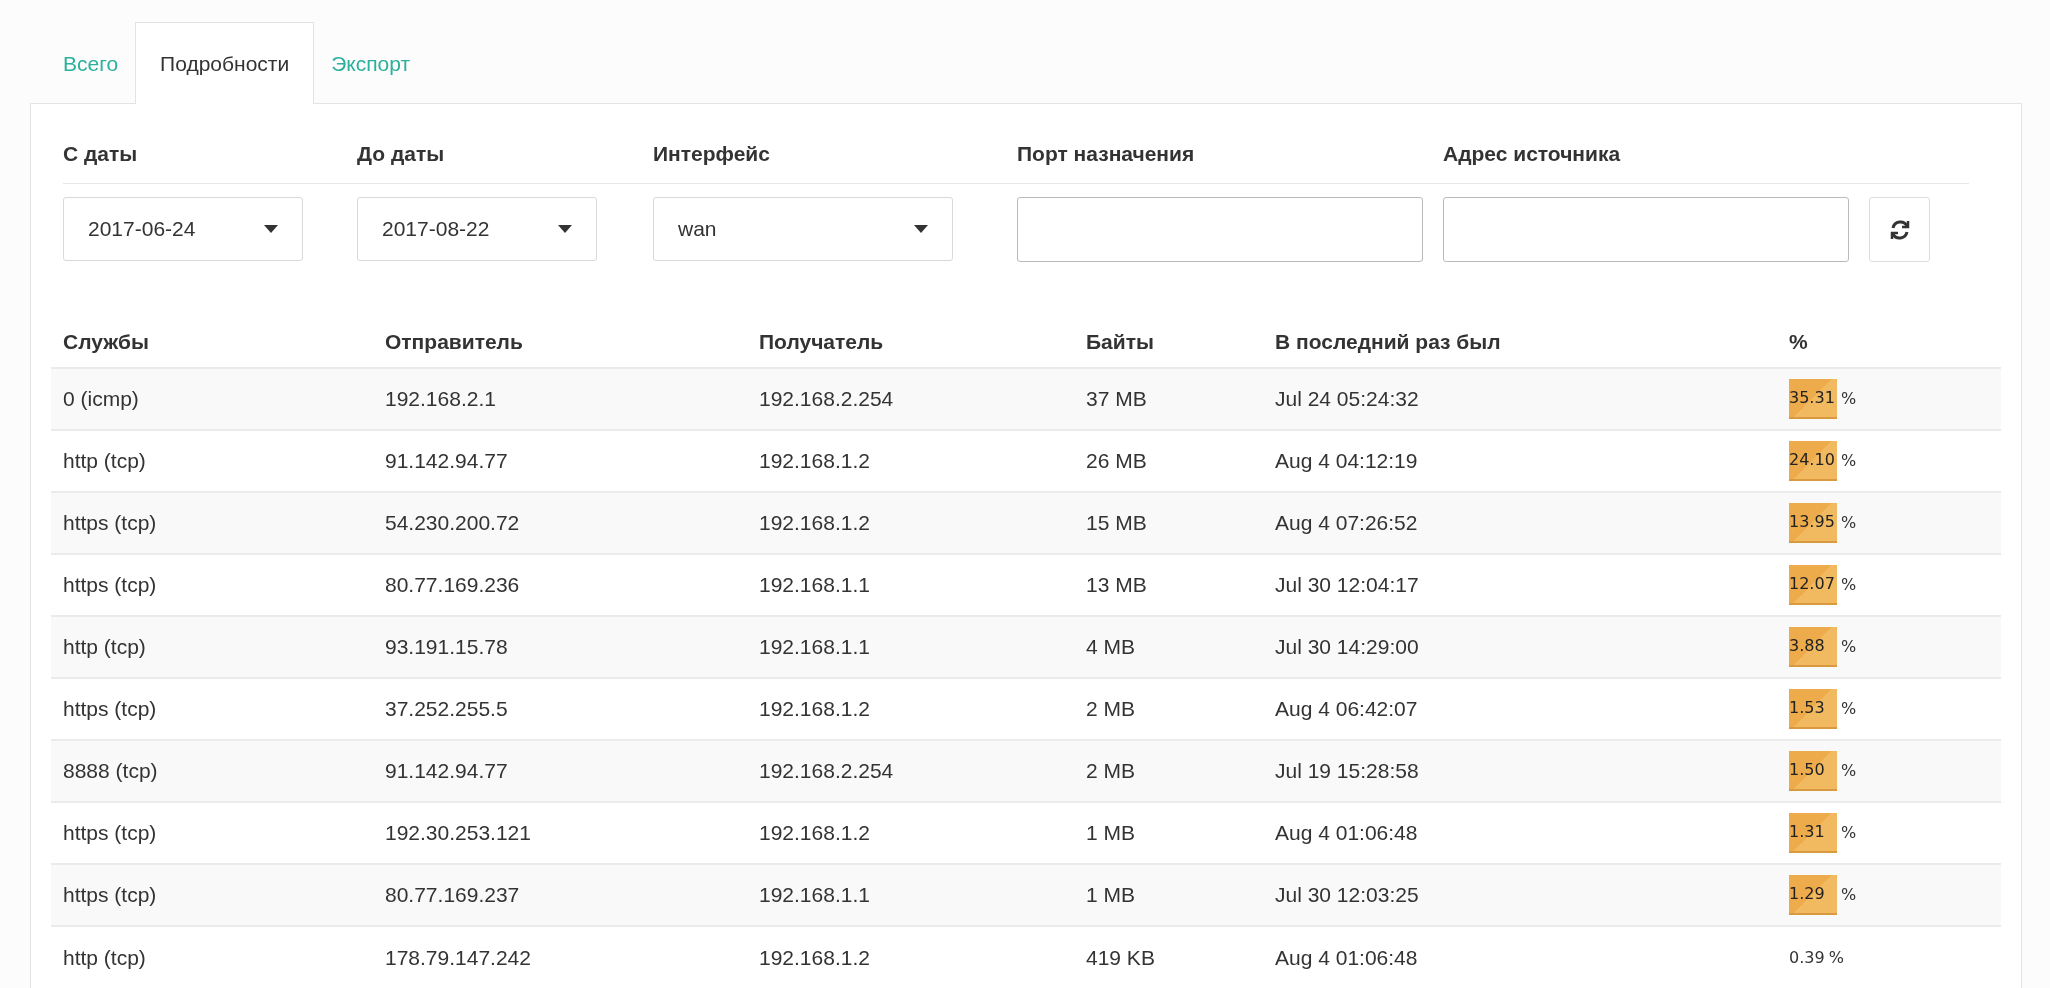 The height and width of the screenshot is (988, 2050). Describe the element at coordinates (1110, 647) in the screenshot. I see `table-cell: 4 MB` at that location.